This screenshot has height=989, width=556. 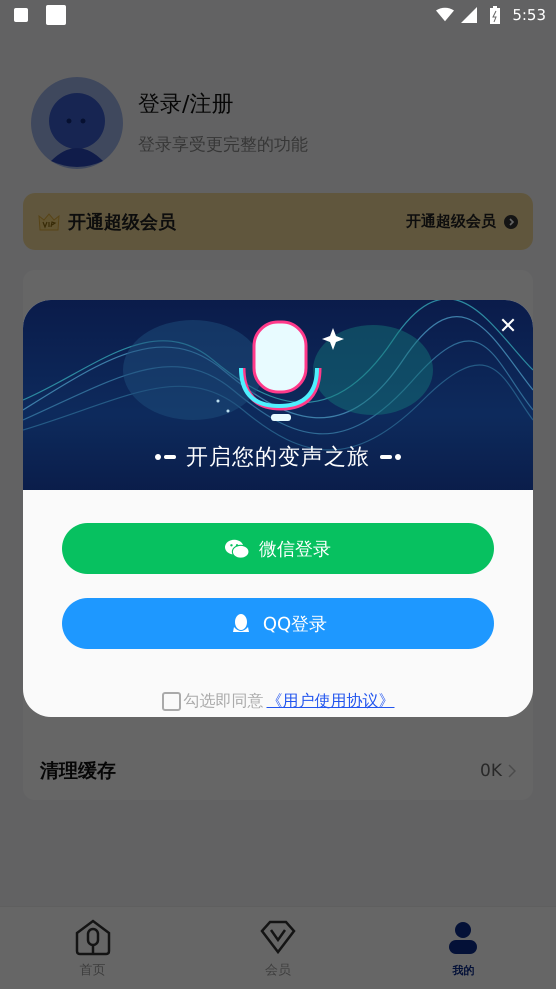 I want to click on wifi-icon, so click(x=445, y=15).